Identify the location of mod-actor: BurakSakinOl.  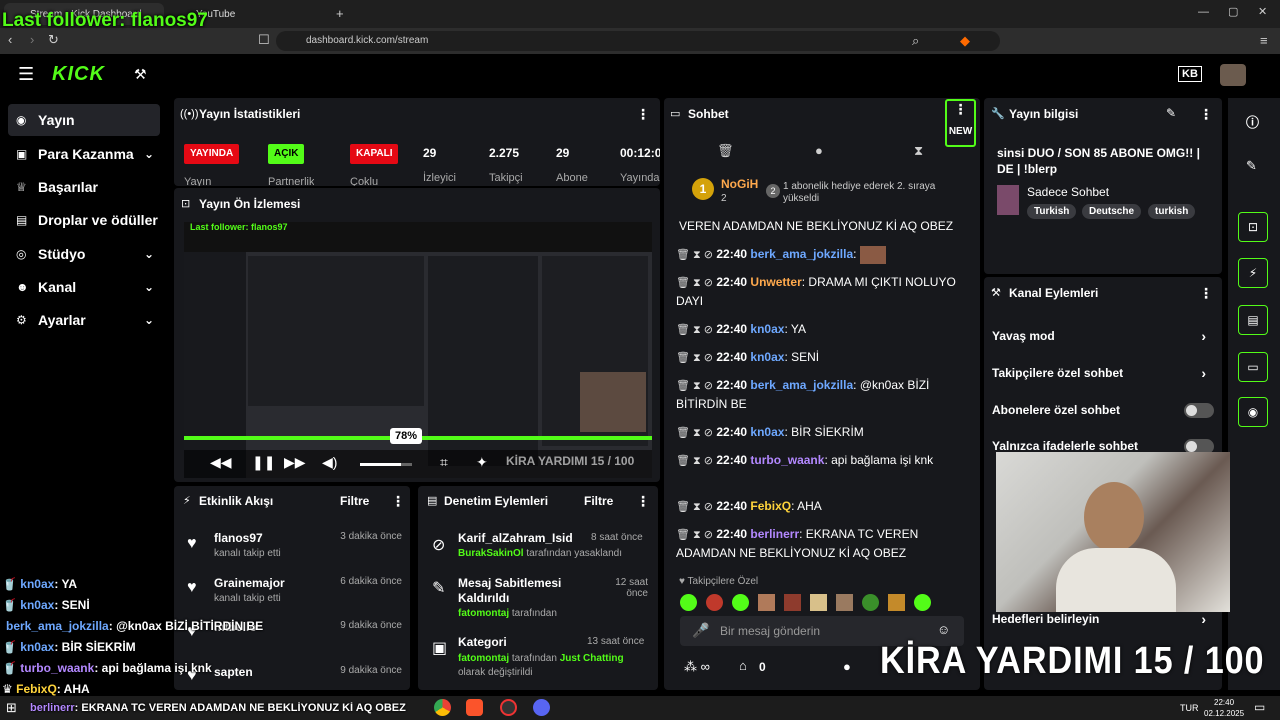
(491, 553).